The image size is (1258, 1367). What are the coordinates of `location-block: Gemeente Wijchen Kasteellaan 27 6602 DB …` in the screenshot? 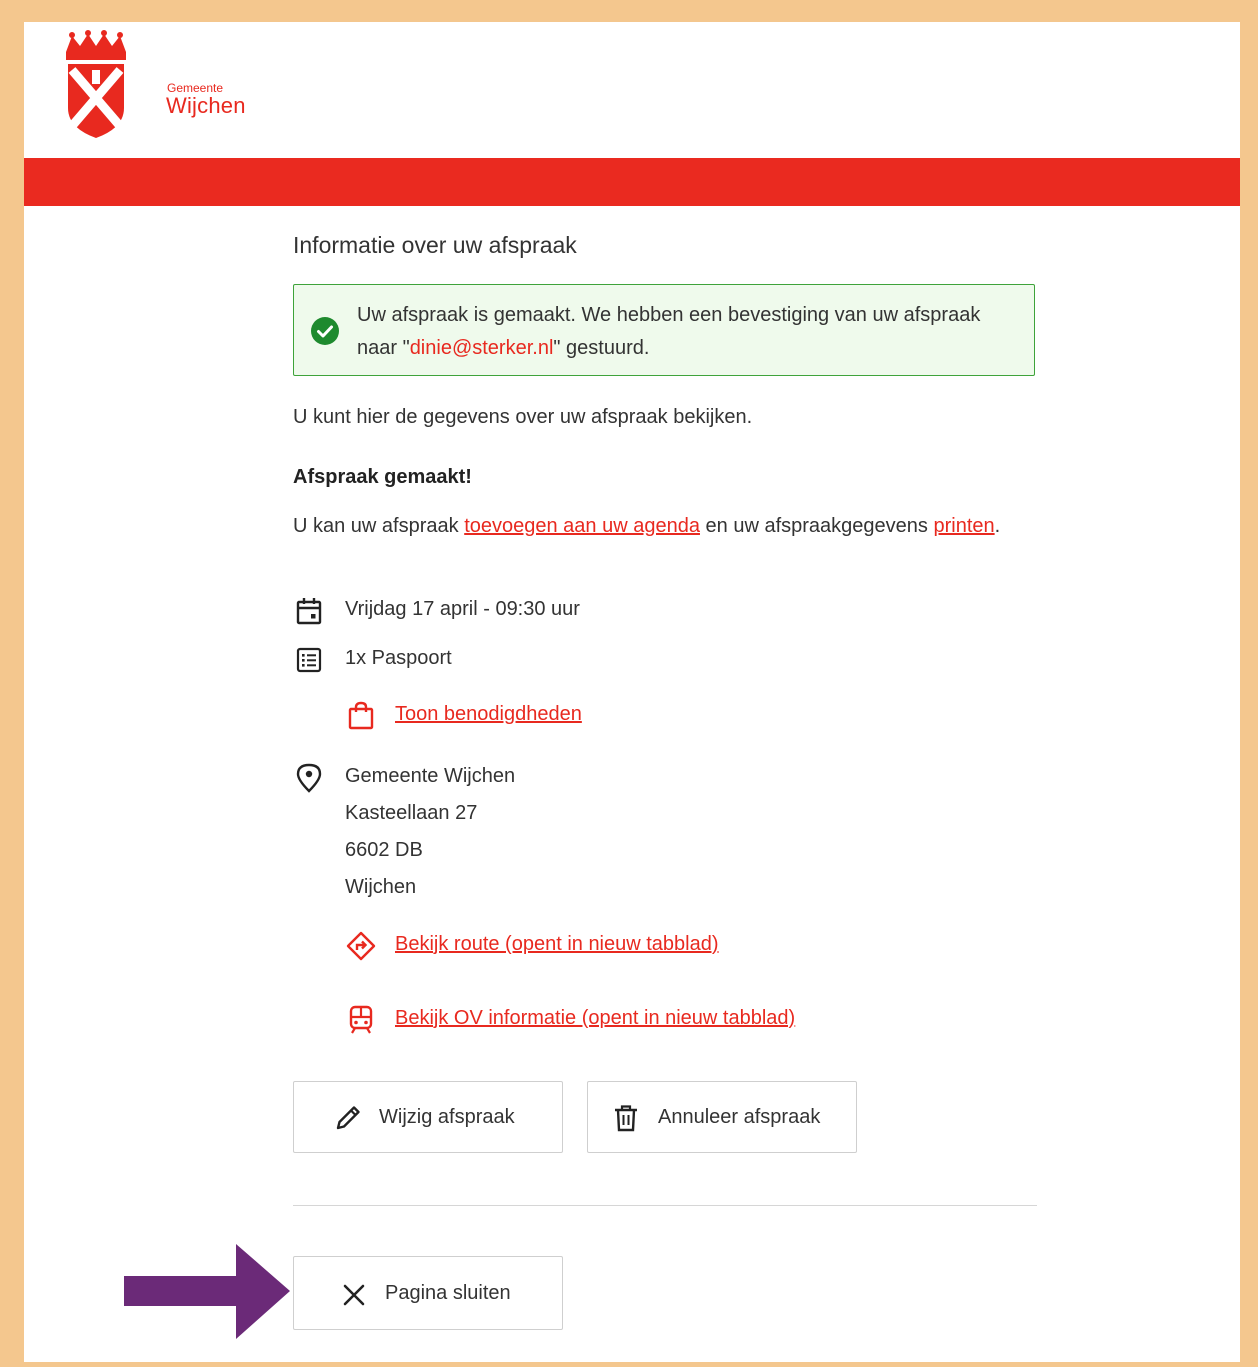 It's located at (665, 837).